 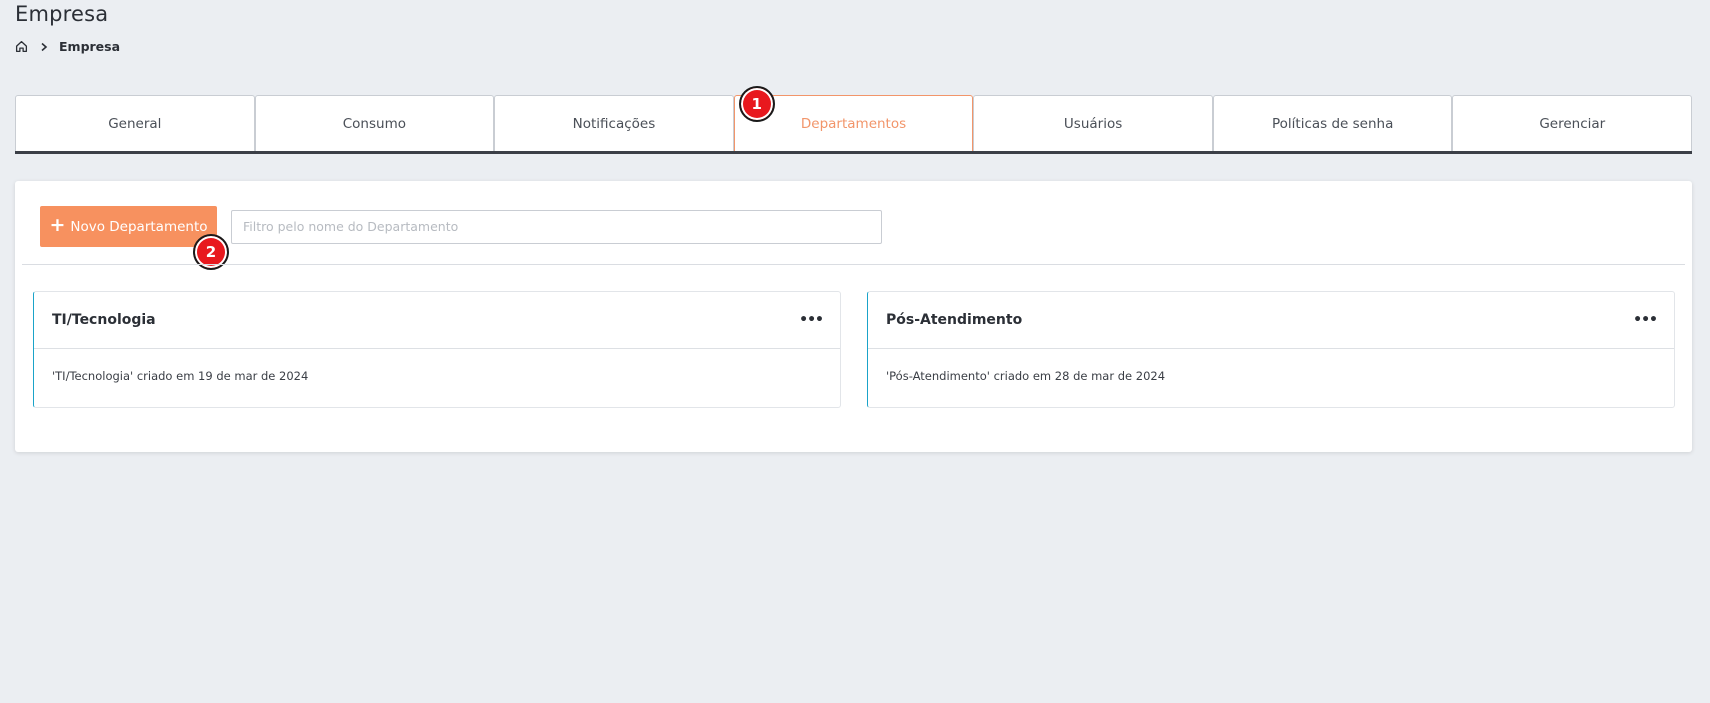 I want to click on department-name: Pós-Atendimento, so click(x=954, y=320).